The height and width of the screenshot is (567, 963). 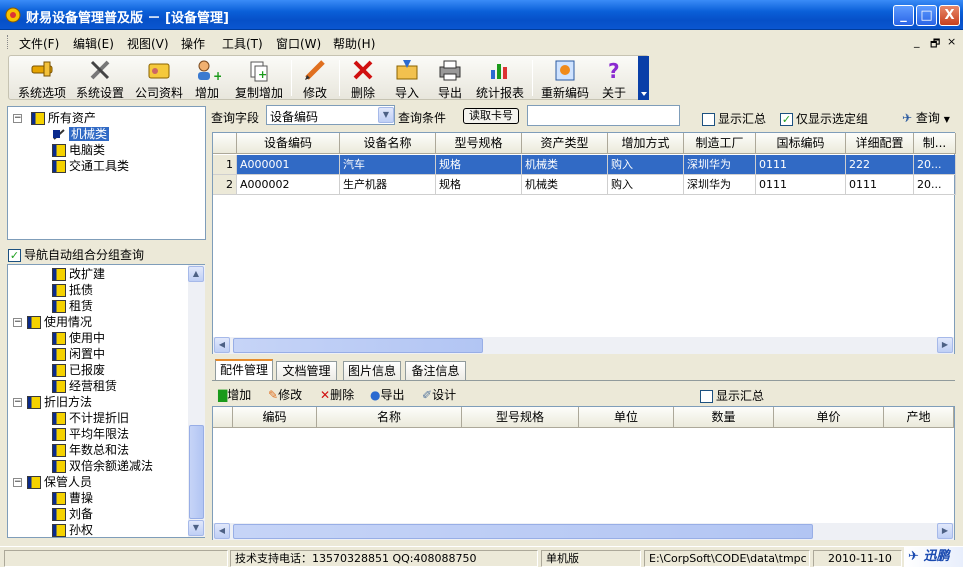 What do you see at coordinates (78, 338) in the screenshot?
I see `tree-node-item: 使用中` at bounding box center [78, 338].